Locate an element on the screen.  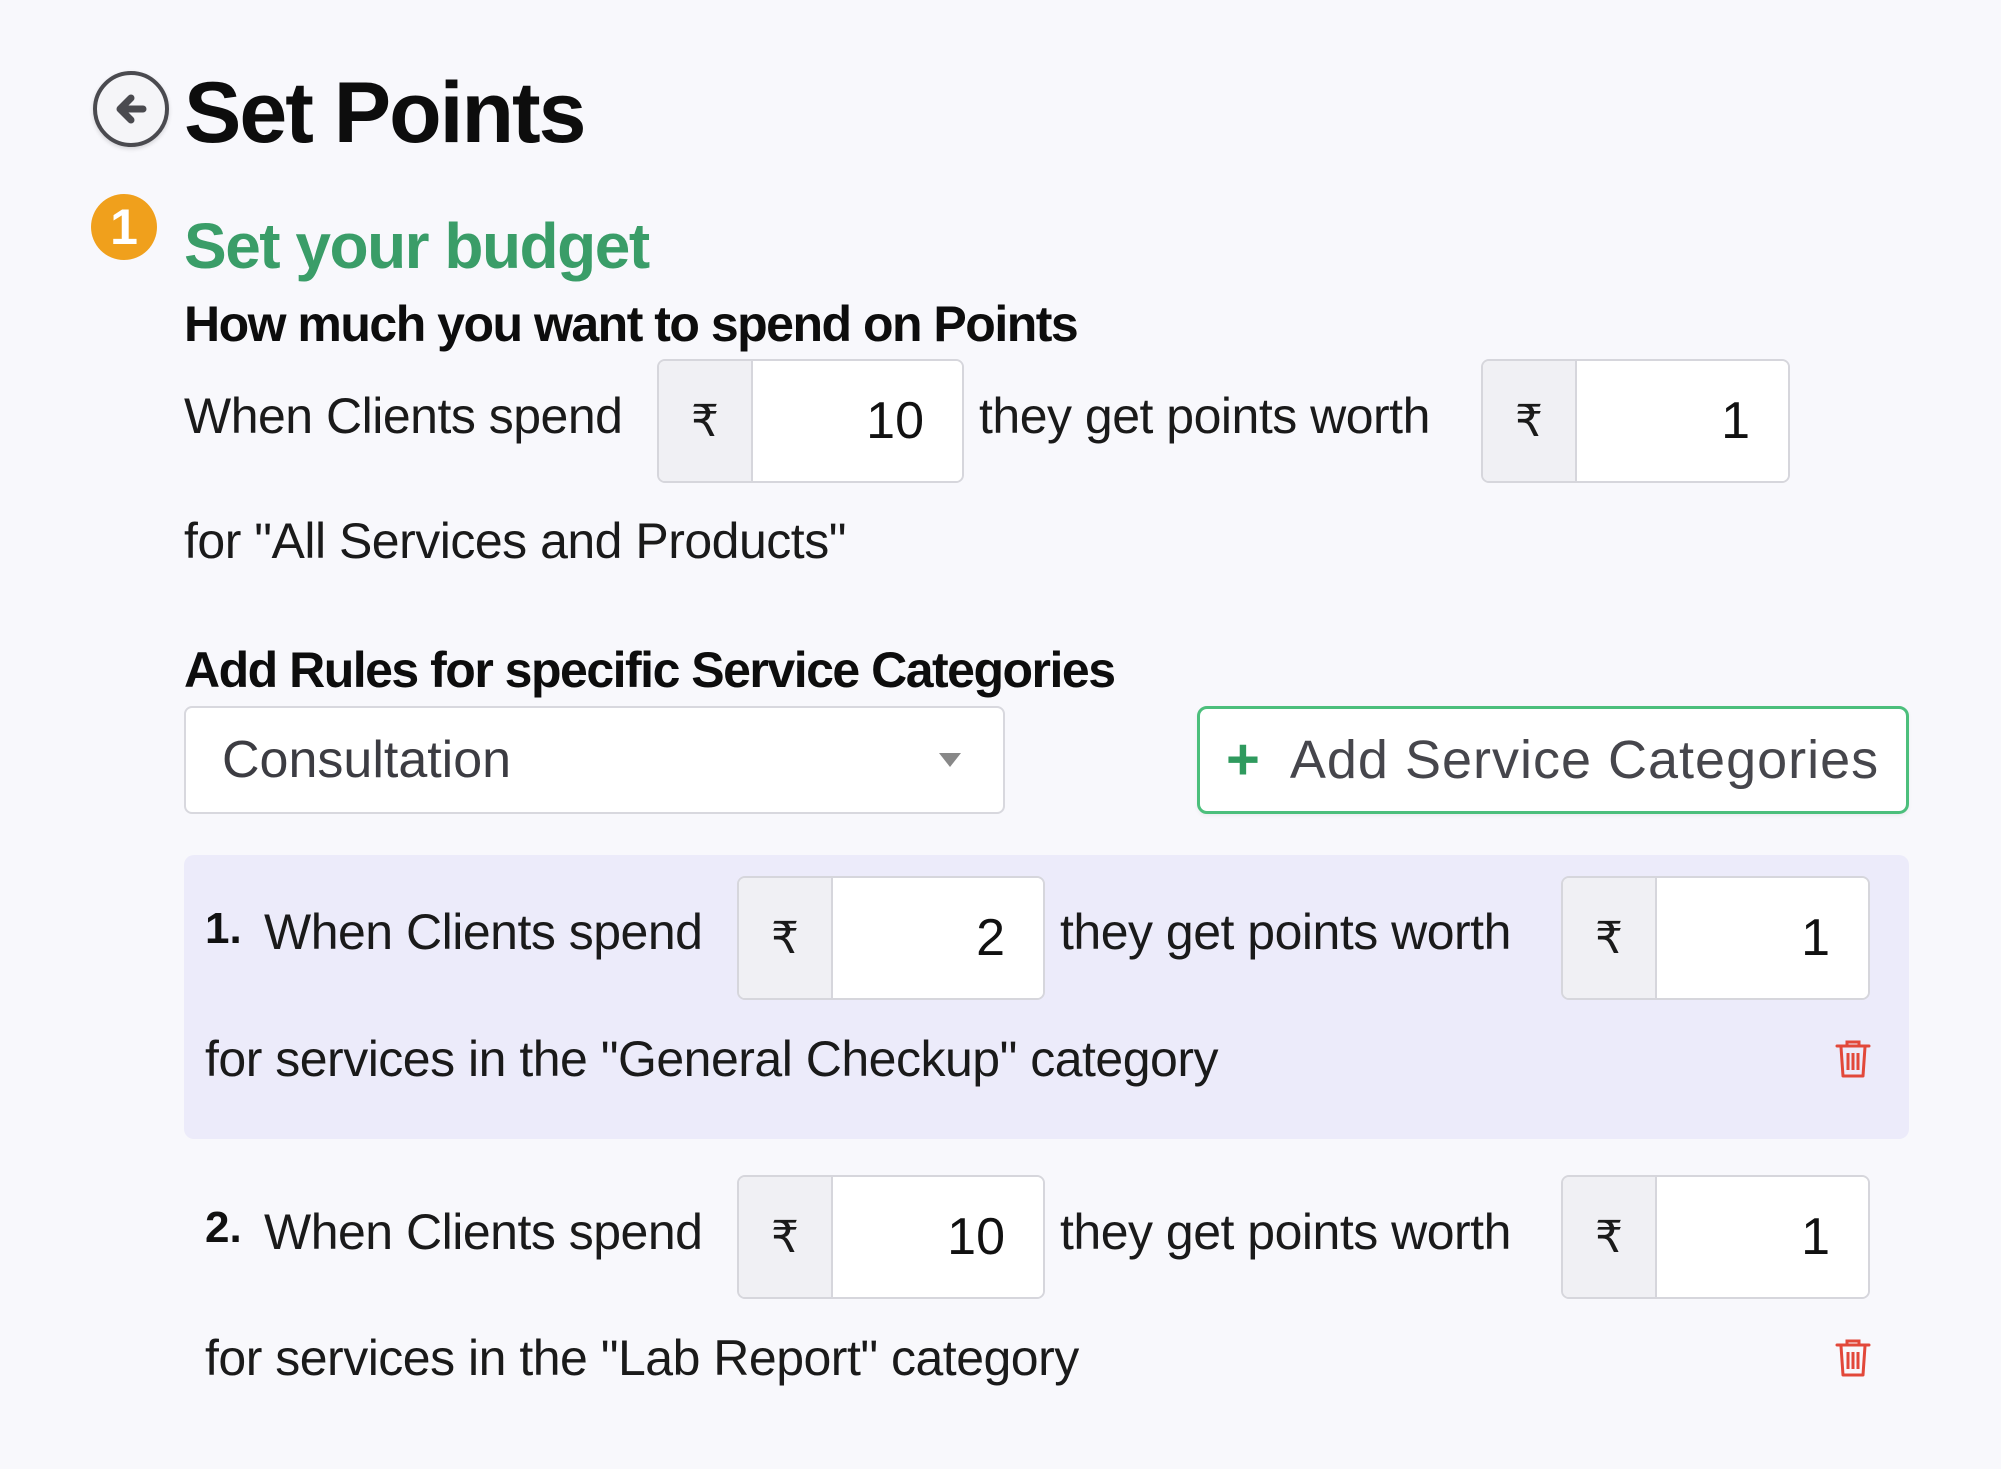
page-title: Set Points is located at coordinates (385, 113).